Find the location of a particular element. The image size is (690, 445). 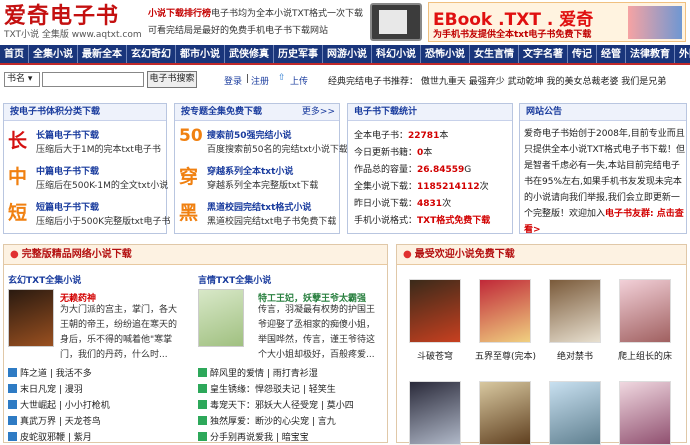

category-link: 短篇电子书下载 is located at coordinates (67, 206).